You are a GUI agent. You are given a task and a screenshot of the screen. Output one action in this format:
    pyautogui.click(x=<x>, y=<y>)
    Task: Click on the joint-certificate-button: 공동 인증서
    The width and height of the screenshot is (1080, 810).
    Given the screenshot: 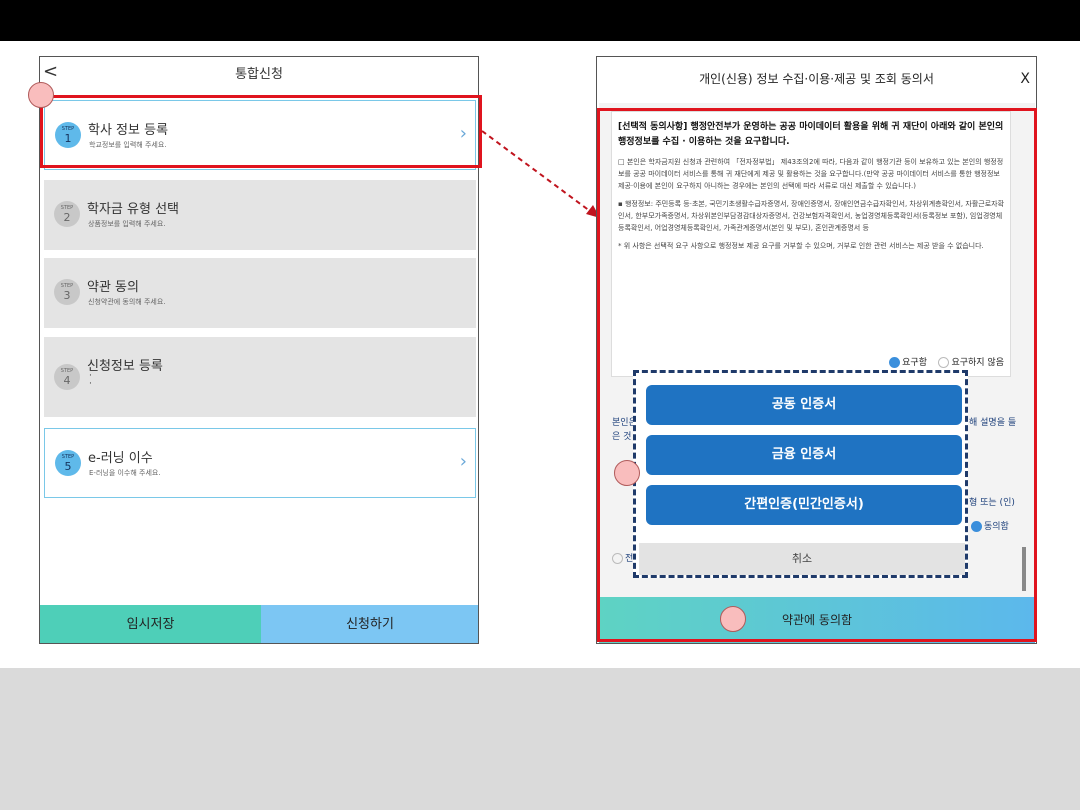 What is the action you would take?
    pyautogui.click(x=804, y=405)
    